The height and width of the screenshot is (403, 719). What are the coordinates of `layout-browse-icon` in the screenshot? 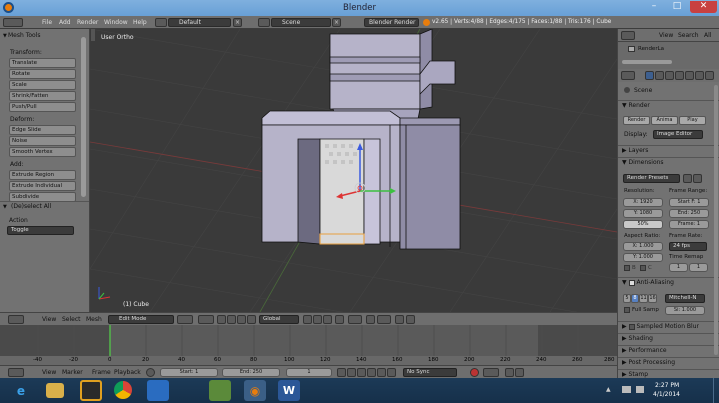 It's located at (161, 22).